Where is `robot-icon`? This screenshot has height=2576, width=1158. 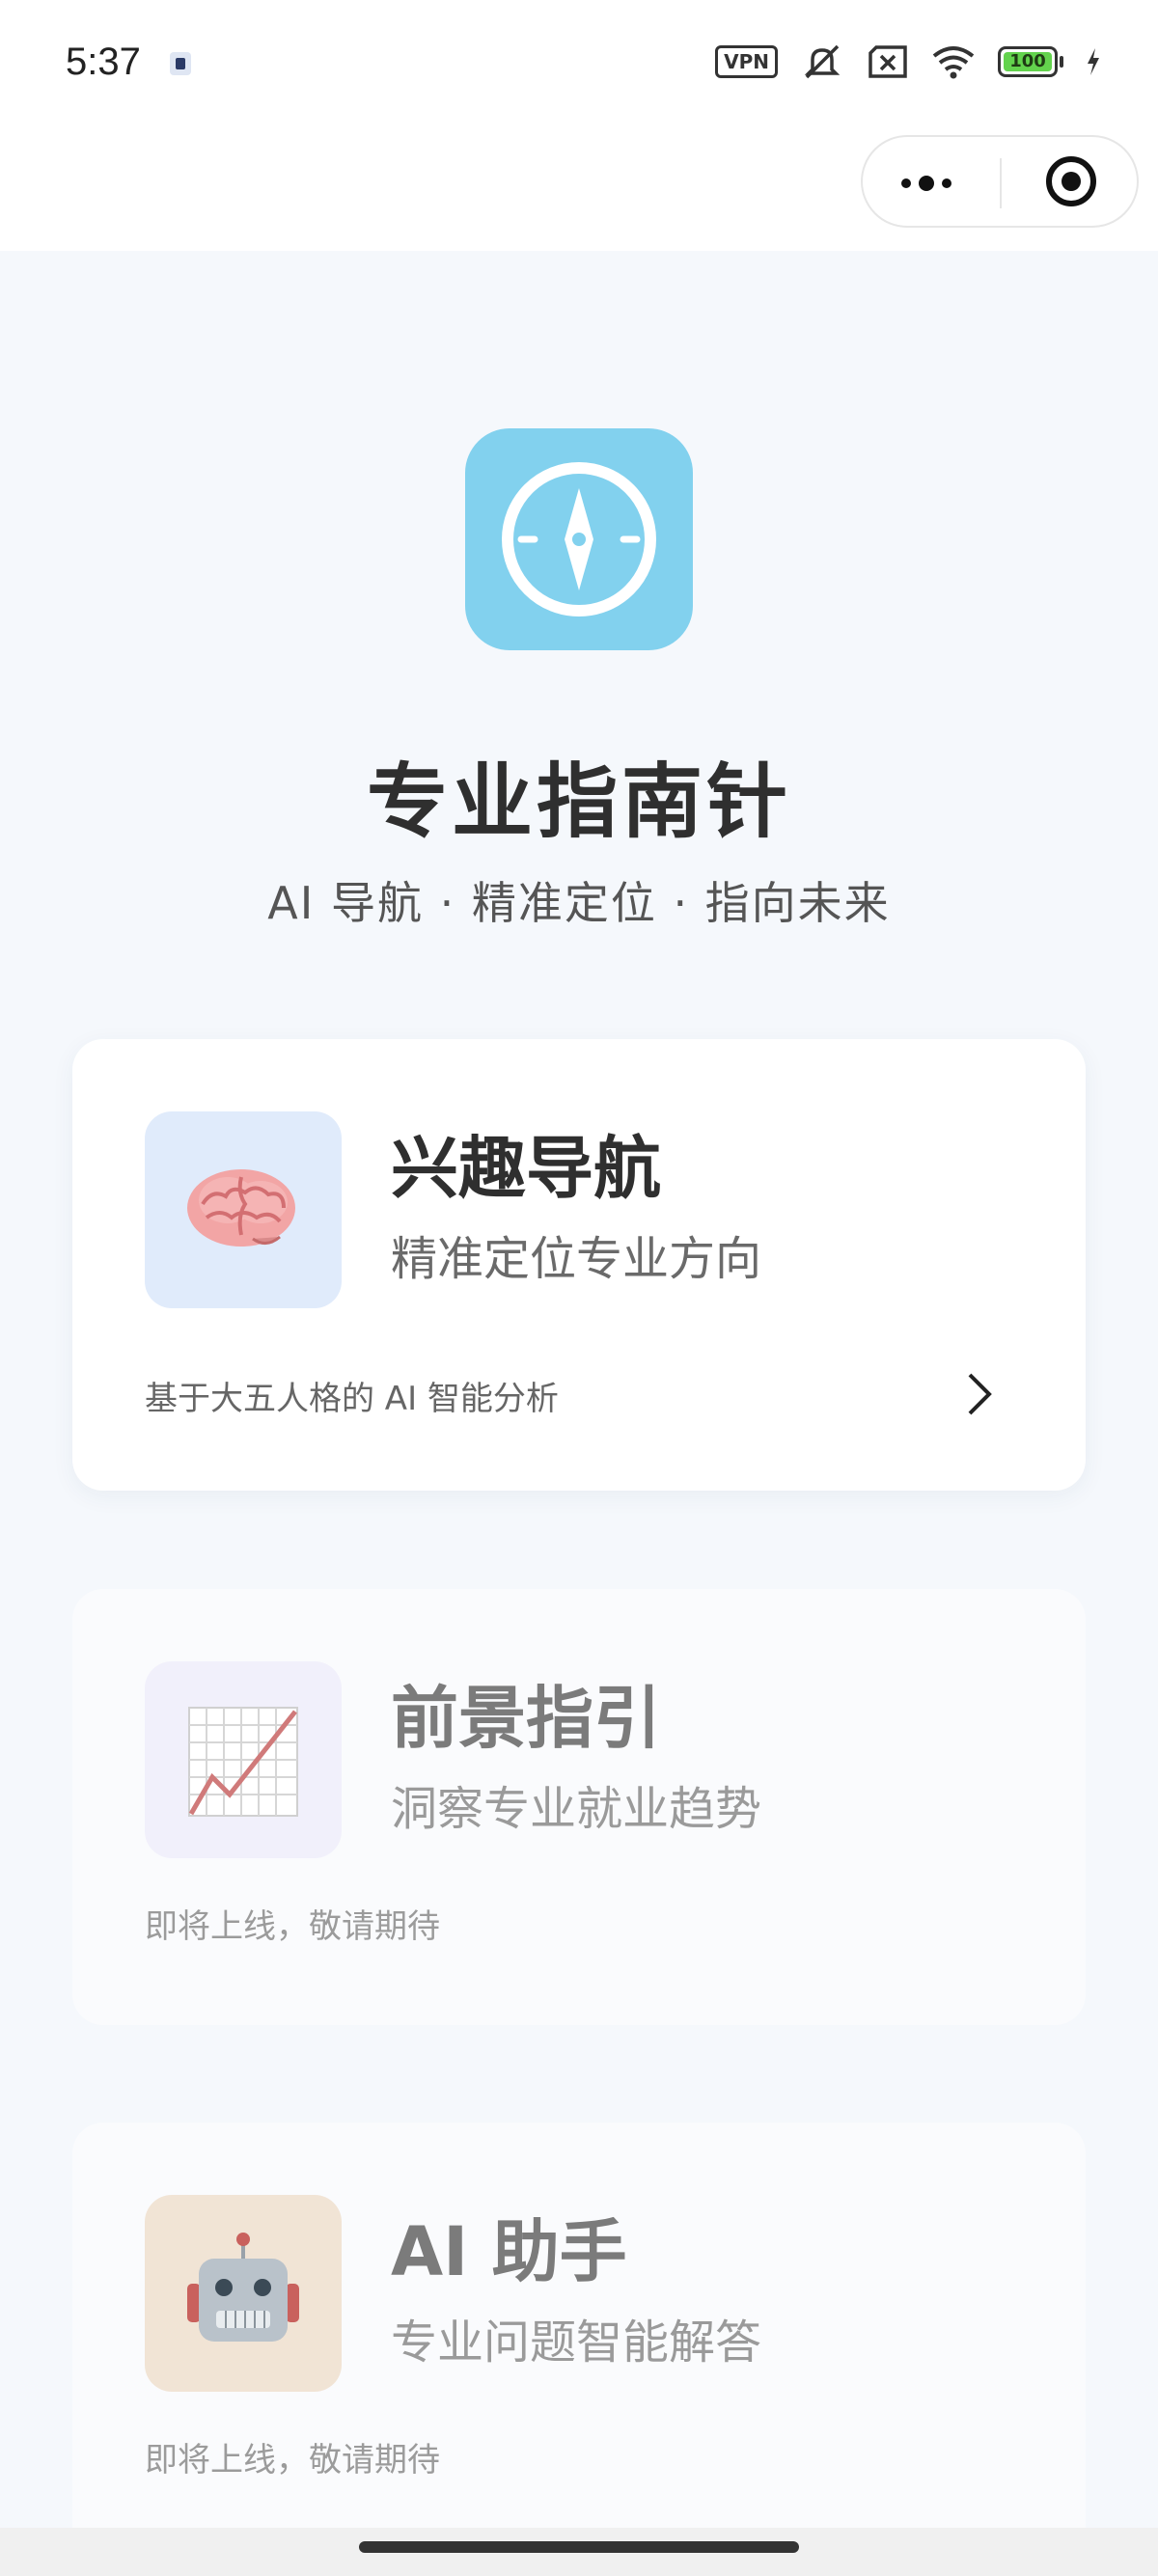
robot-icon is located at coordinates (243, 2287).